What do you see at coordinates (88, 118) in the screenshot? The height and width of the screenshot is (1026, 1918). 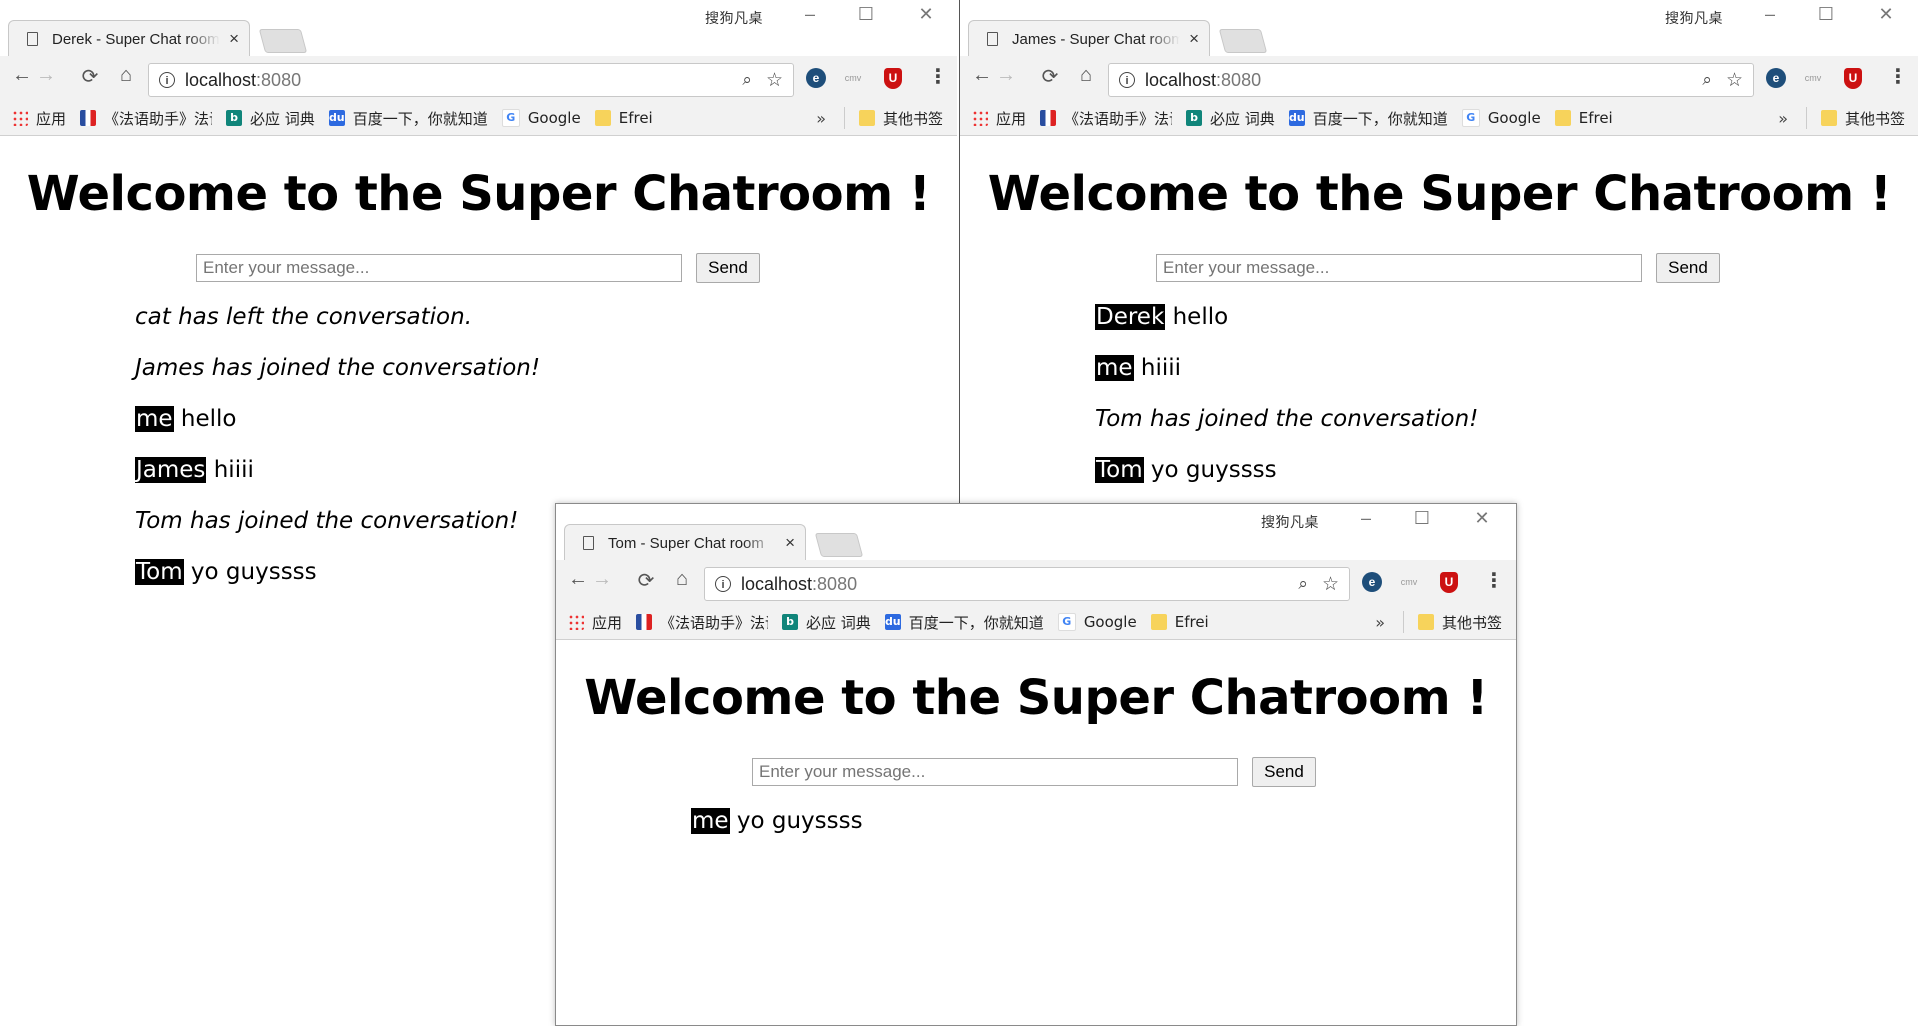 I see `french-flag-icon` at bounding box center [88, 118].